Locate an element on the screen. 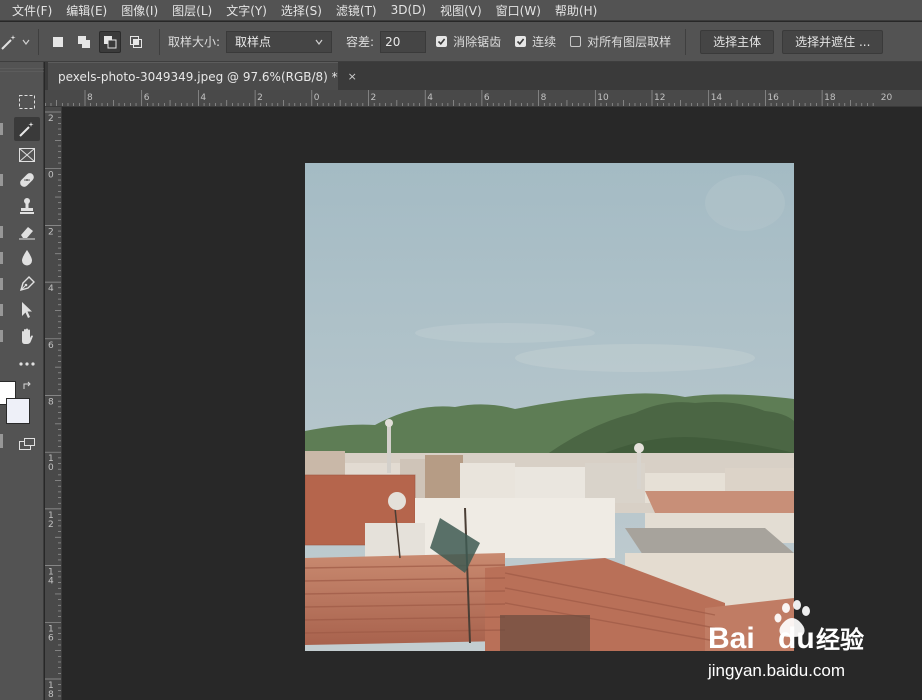  tolerance-label: 容差: is located at coordinates (360, 42).